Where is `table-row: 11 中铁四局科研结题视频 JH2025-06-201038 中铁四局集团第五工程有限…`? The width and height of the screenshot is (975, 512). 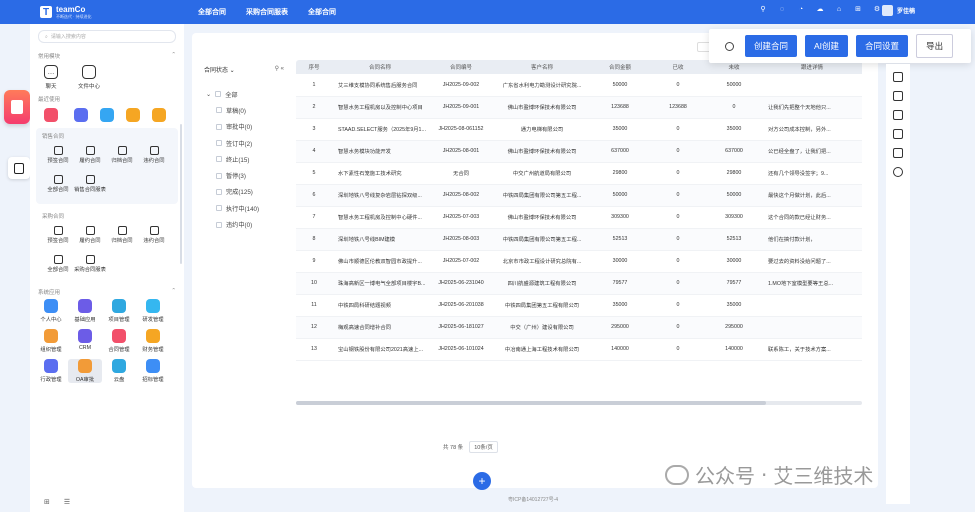
table-row: 11 中铁四局科研结题视频 JH2025-06-201038 中铁四局集团第五工程有限… is located at coordinates (579, 305).